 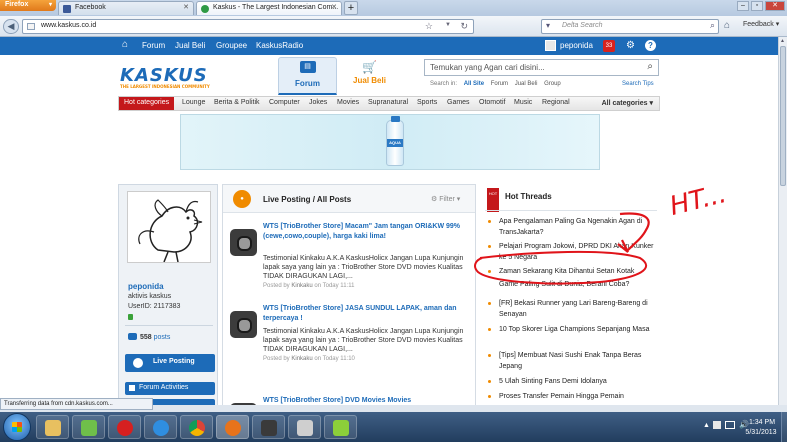 What do you see at coordinates (761, 24) in the screenshot?
I see `feedback-button: Feedback ▾` at bounding box center [761, 24].